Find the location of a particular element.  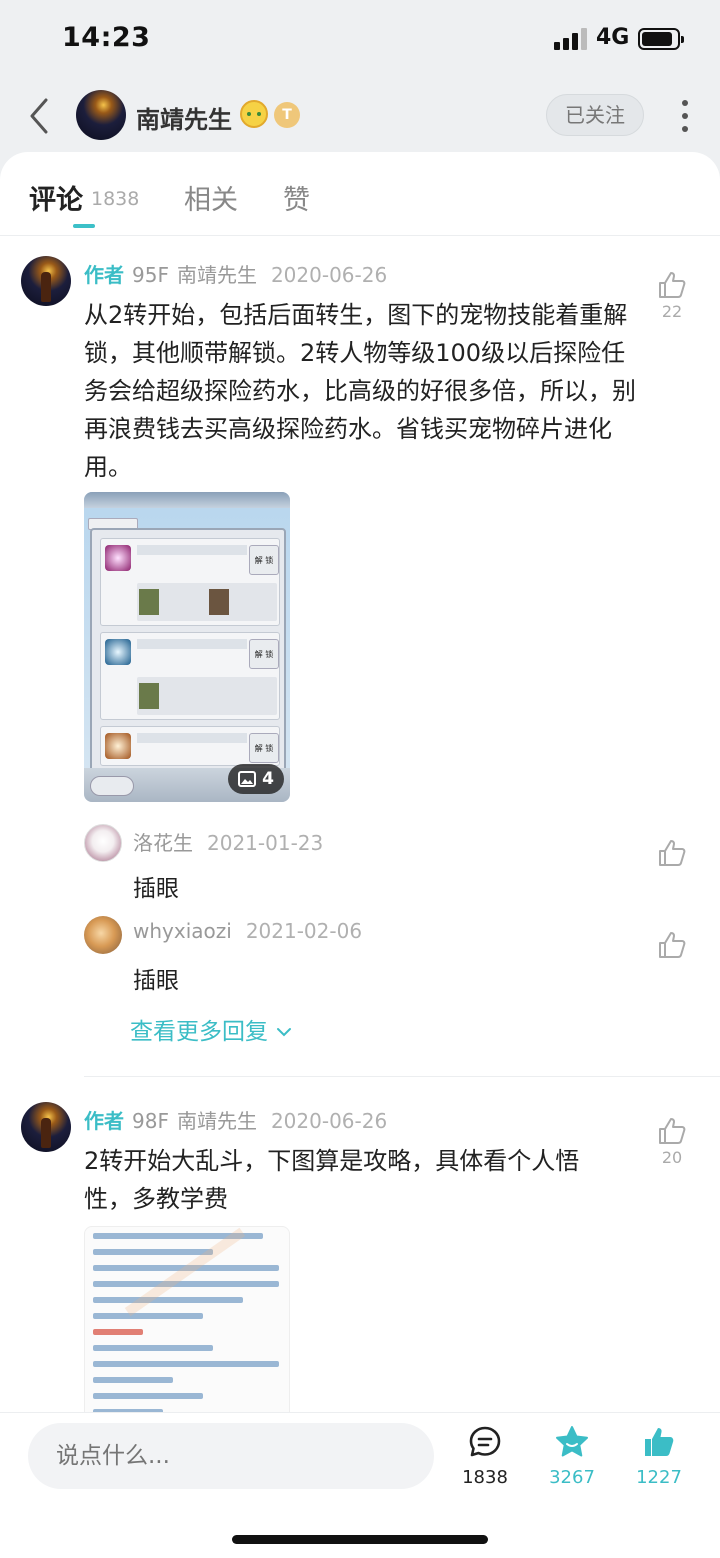

star-count: 3267 is located at coordinates (572, 1477).